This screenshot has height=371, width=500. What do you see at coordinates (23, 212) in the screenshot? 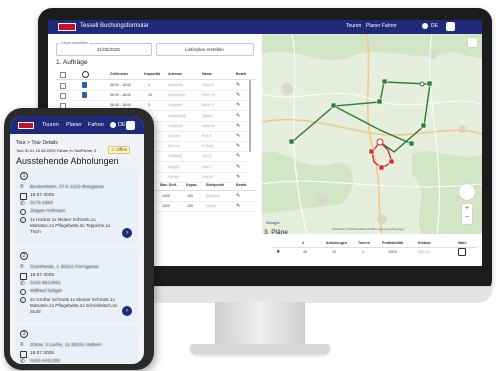
I see `person-icon` at bounding box center [23, 212].